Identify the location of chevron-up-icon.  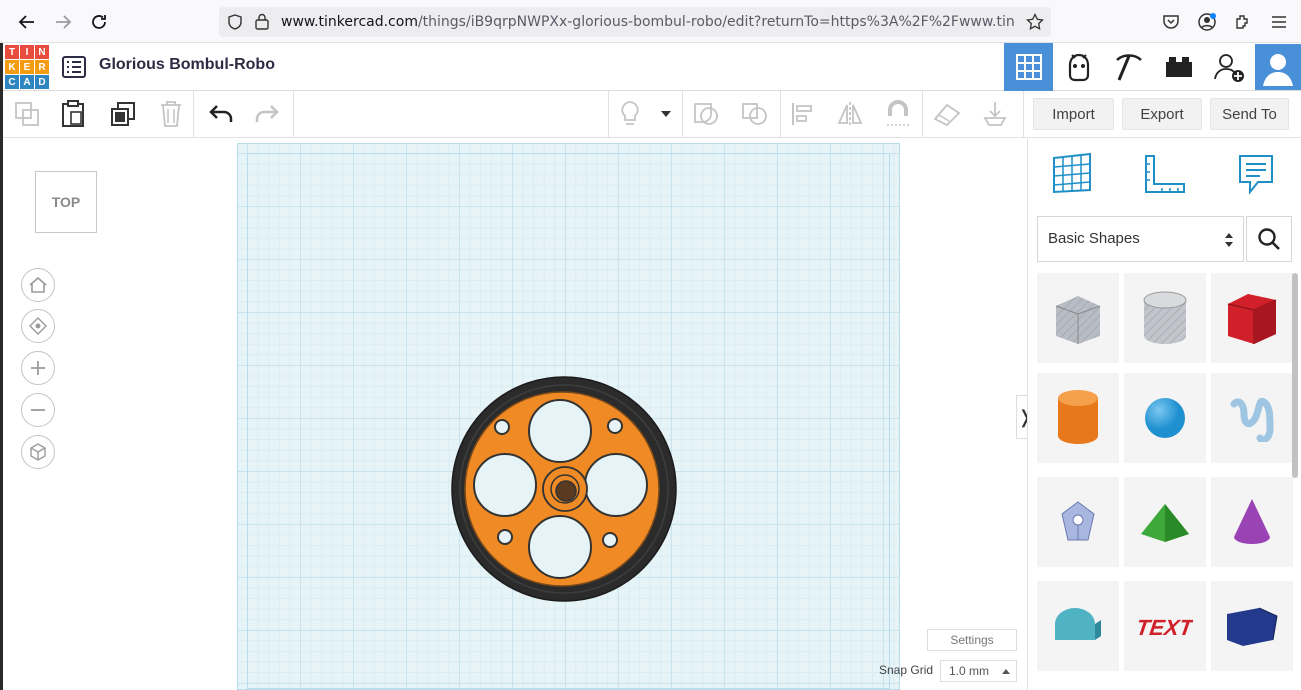
(1006, 671).